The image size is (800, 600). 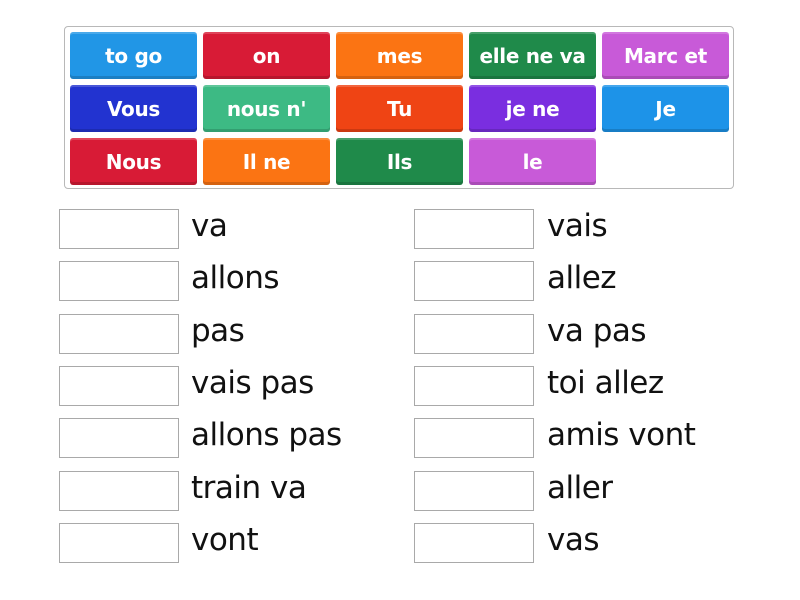 What do you see at coordinates (577, 226) in the screenshot?
I see `prompt-text: vais` at bounding box center [577, 226].